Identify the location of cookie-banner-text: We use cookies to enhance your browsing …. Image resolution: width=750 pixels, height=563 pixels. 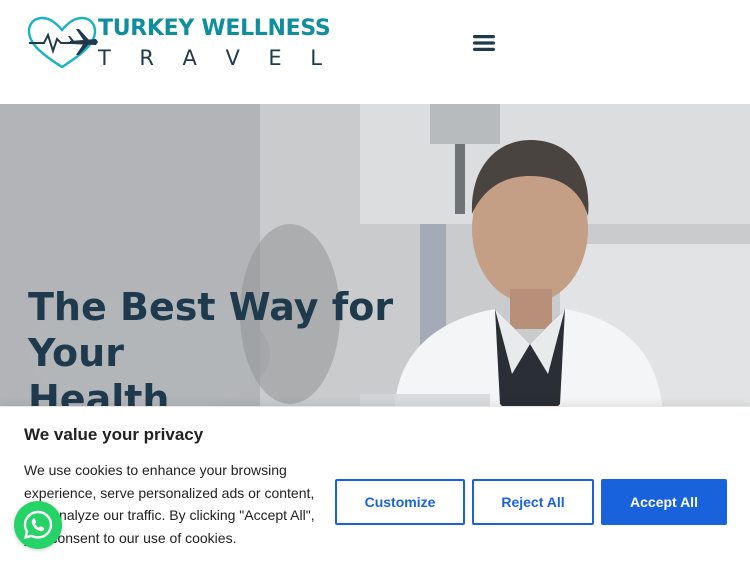
(169, 504).